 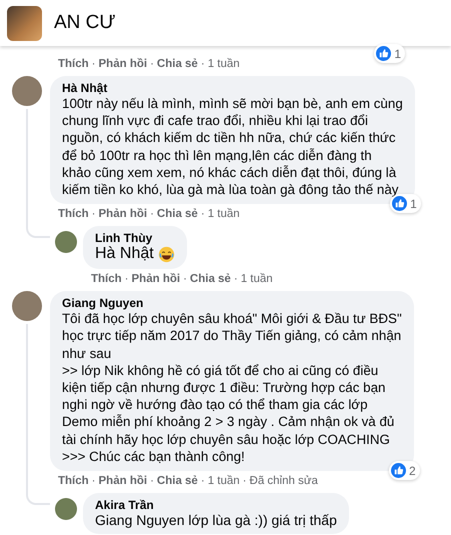 What do you see at coordinates (232, 88) in the screenshot?
I see `comment-author: Hà Nhật` at bounding box center [232, 88].